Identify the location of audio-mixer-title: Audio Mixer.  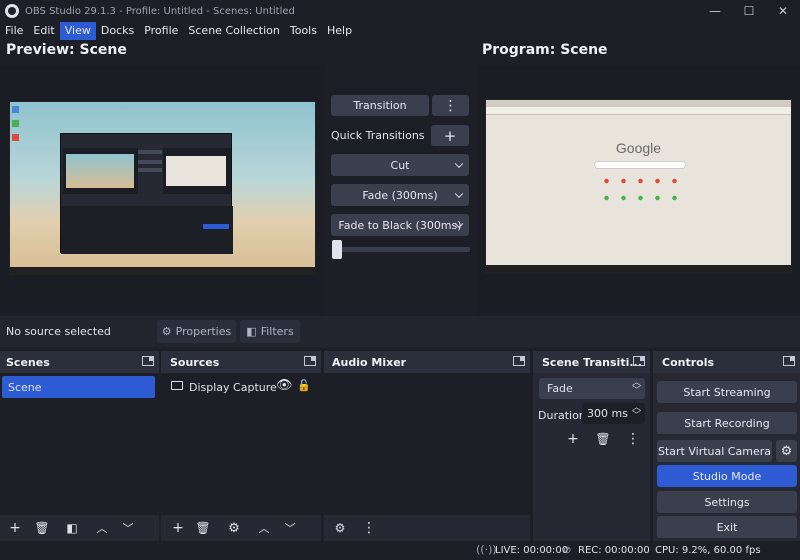
(369, 362).